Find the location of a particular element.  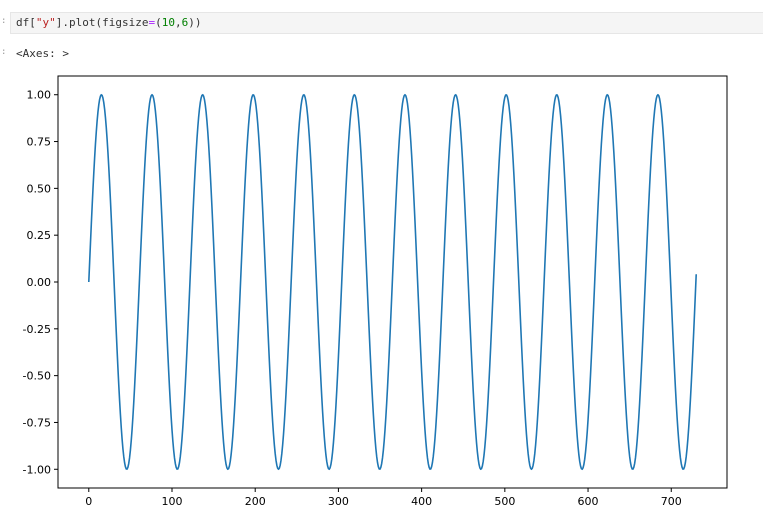

x-tick-label: 100 is located at coordinates (171, 501).